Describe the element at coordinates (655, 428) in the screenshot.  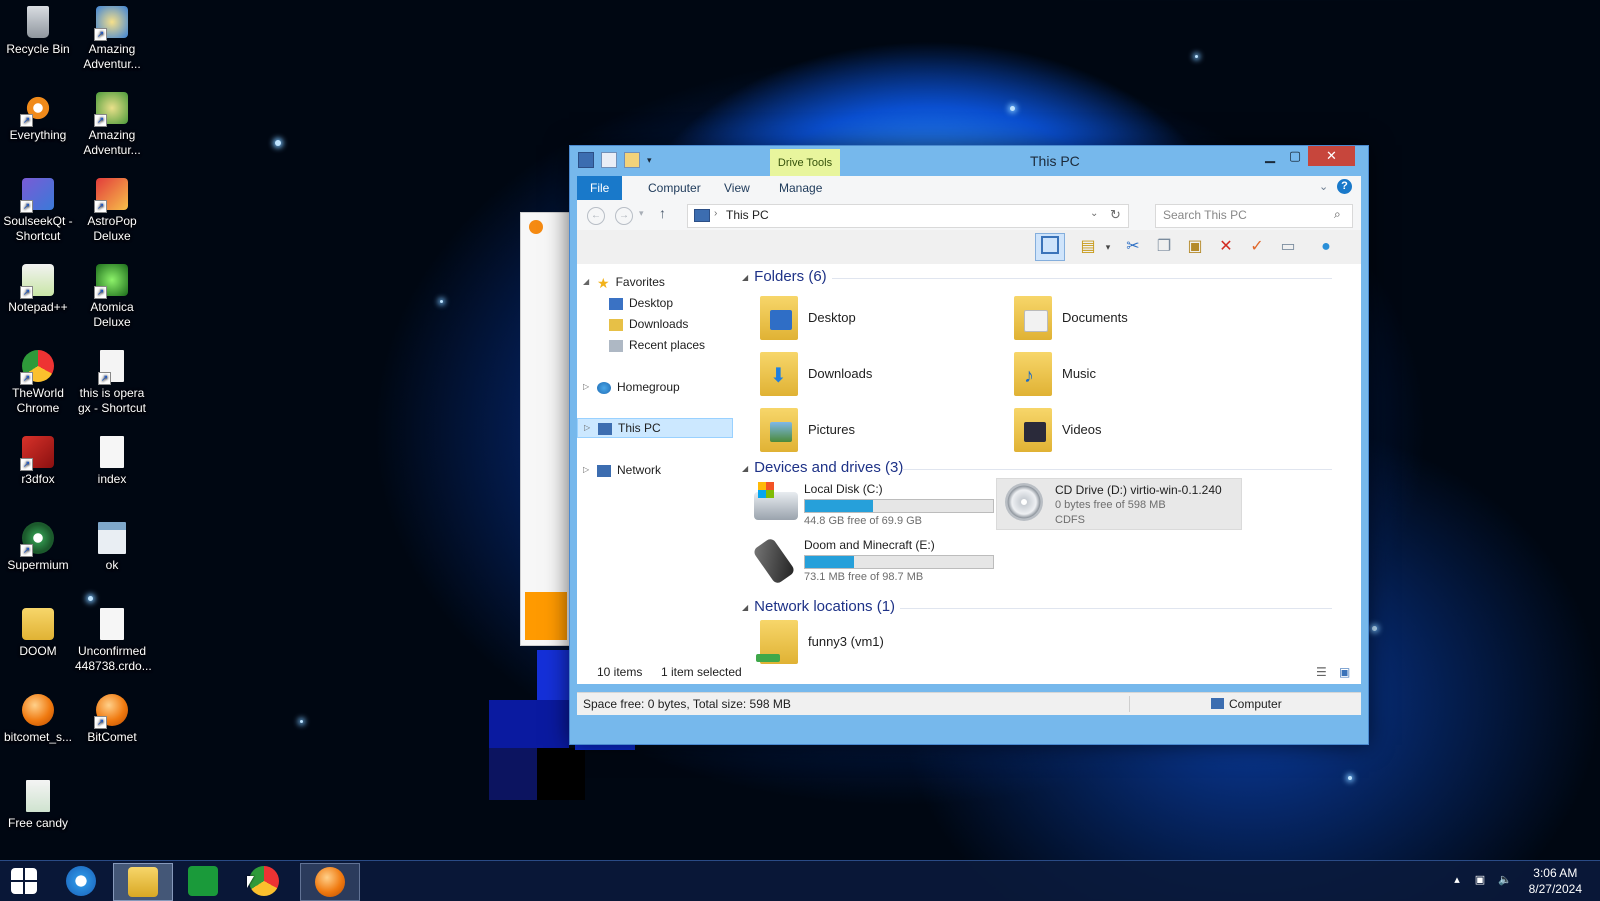
I see `nav-this-pc: ▷ This PC` at that location.